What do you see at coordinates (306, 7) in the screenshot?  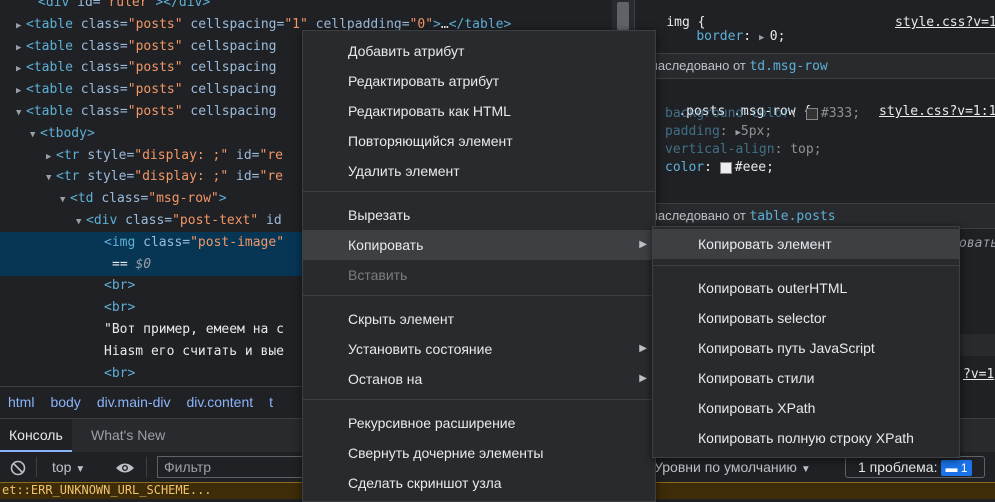 I see `dom-node-line: <div id="ruler"></div>` at bounding box center [306, 7].